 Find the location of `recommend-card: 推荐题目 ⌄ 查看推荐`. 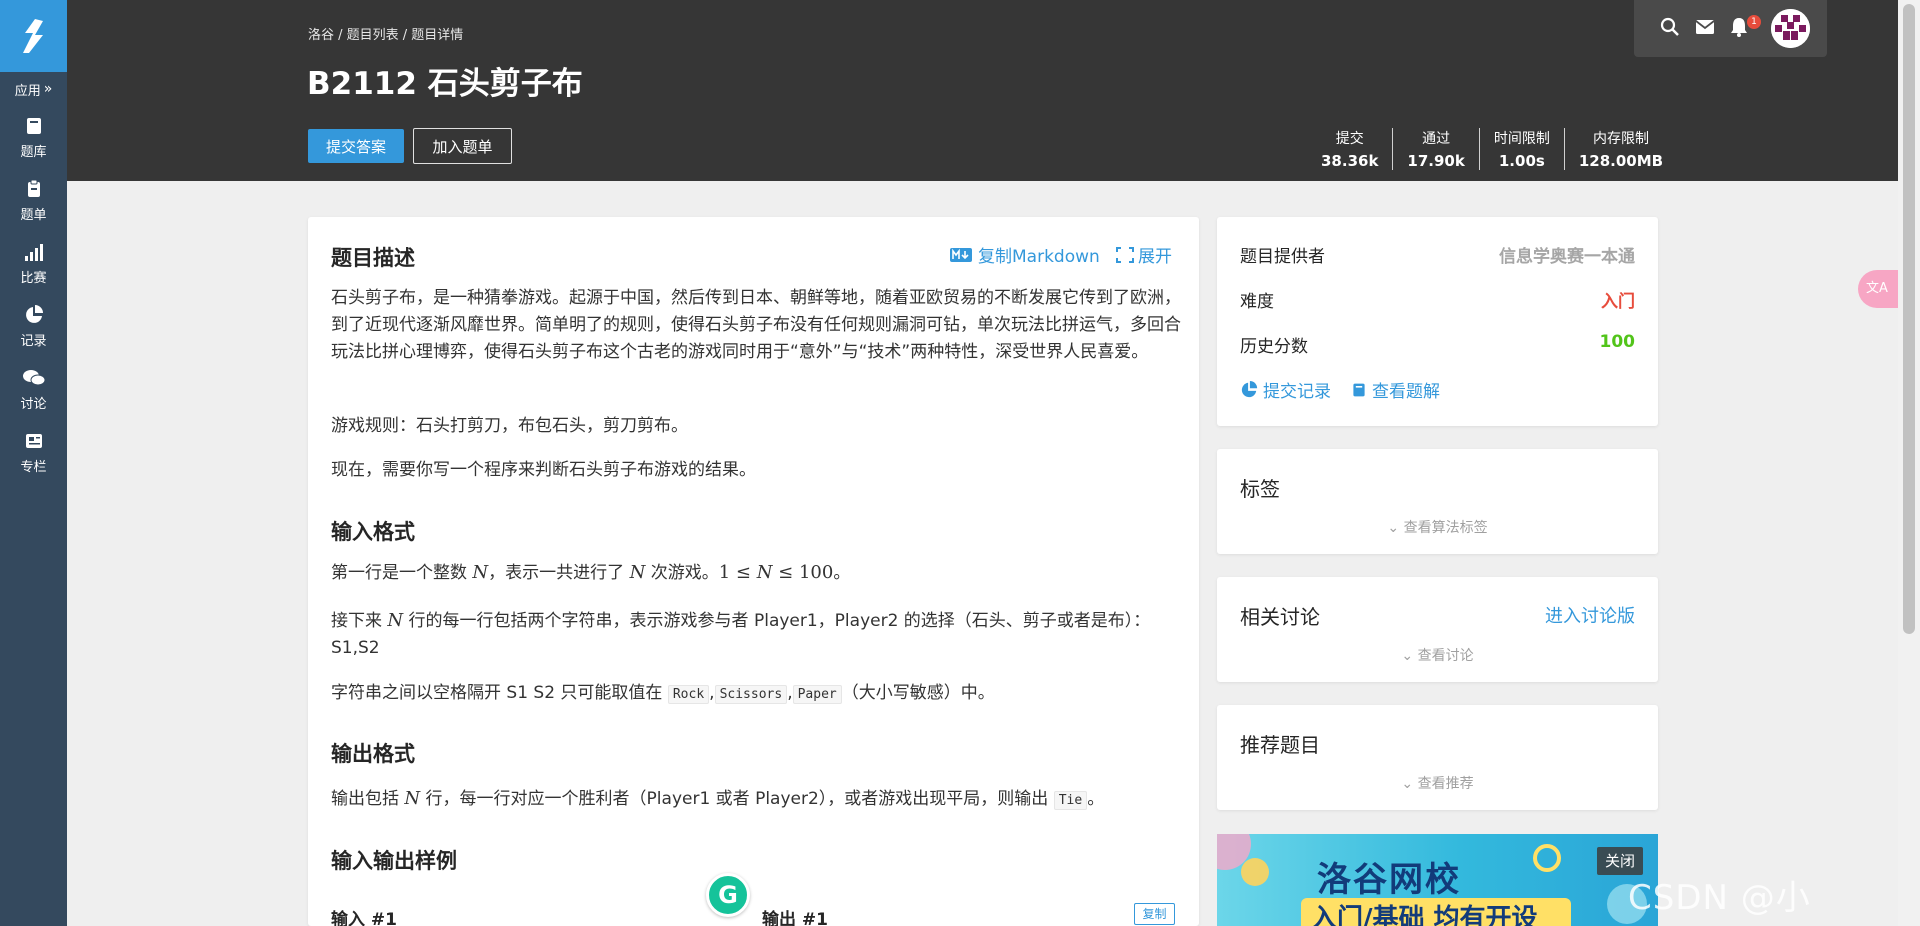

recommend-card: 推荐题目 ⌄ 查看推荐 is located at coordinates (1437, 757).